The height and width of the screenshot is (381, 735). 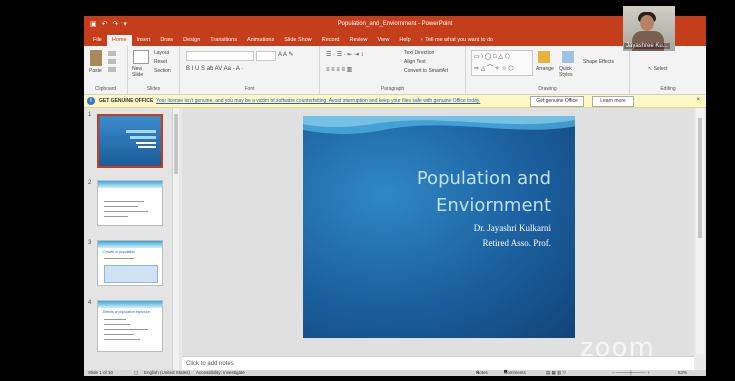 I want to click on slide-subtitle-line-1: Dr. Jayashri Kulkarni, so click(x=512, y=228).